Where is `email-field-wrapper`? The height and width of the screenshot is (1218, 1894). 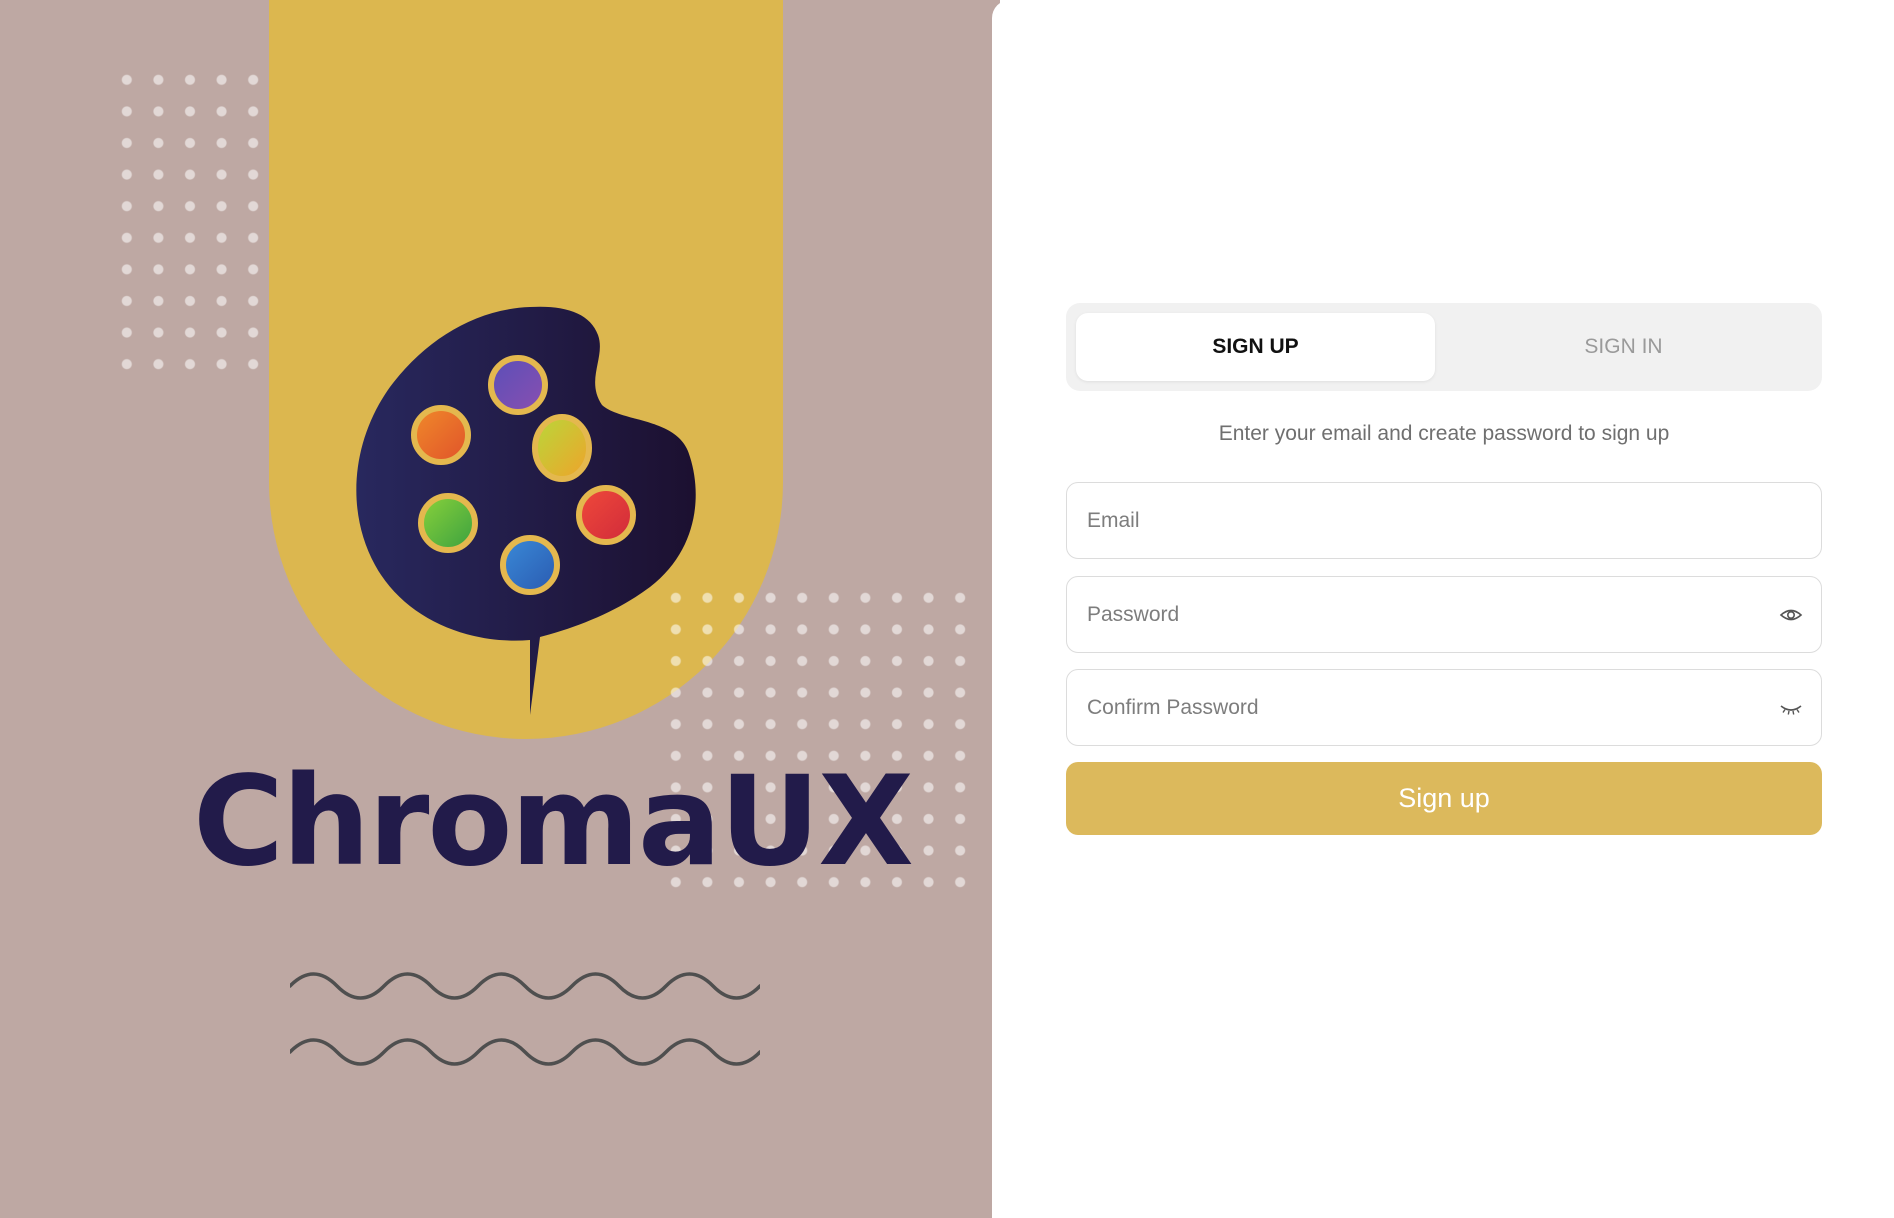
email-field-wrapper is located at coordinates (1444, 520).